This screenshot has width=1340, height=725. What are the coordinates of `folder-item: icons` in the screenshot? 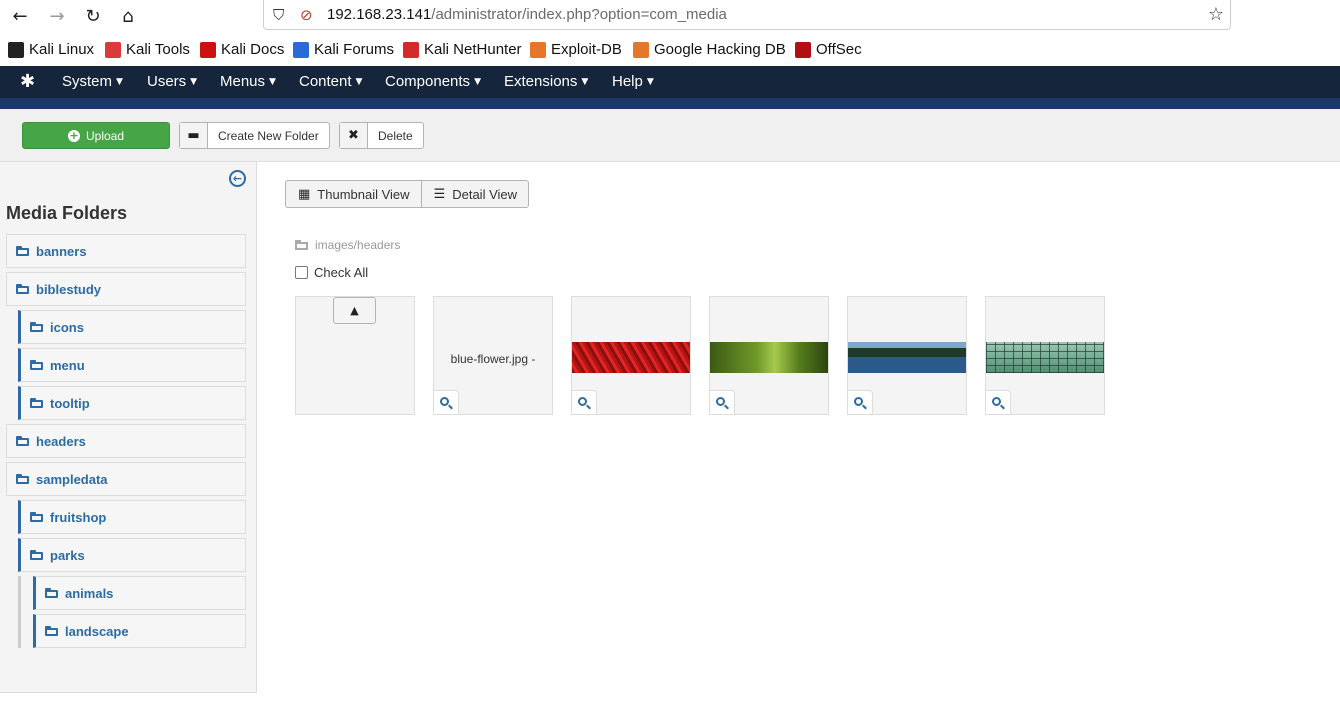 It's located at (132, 327).